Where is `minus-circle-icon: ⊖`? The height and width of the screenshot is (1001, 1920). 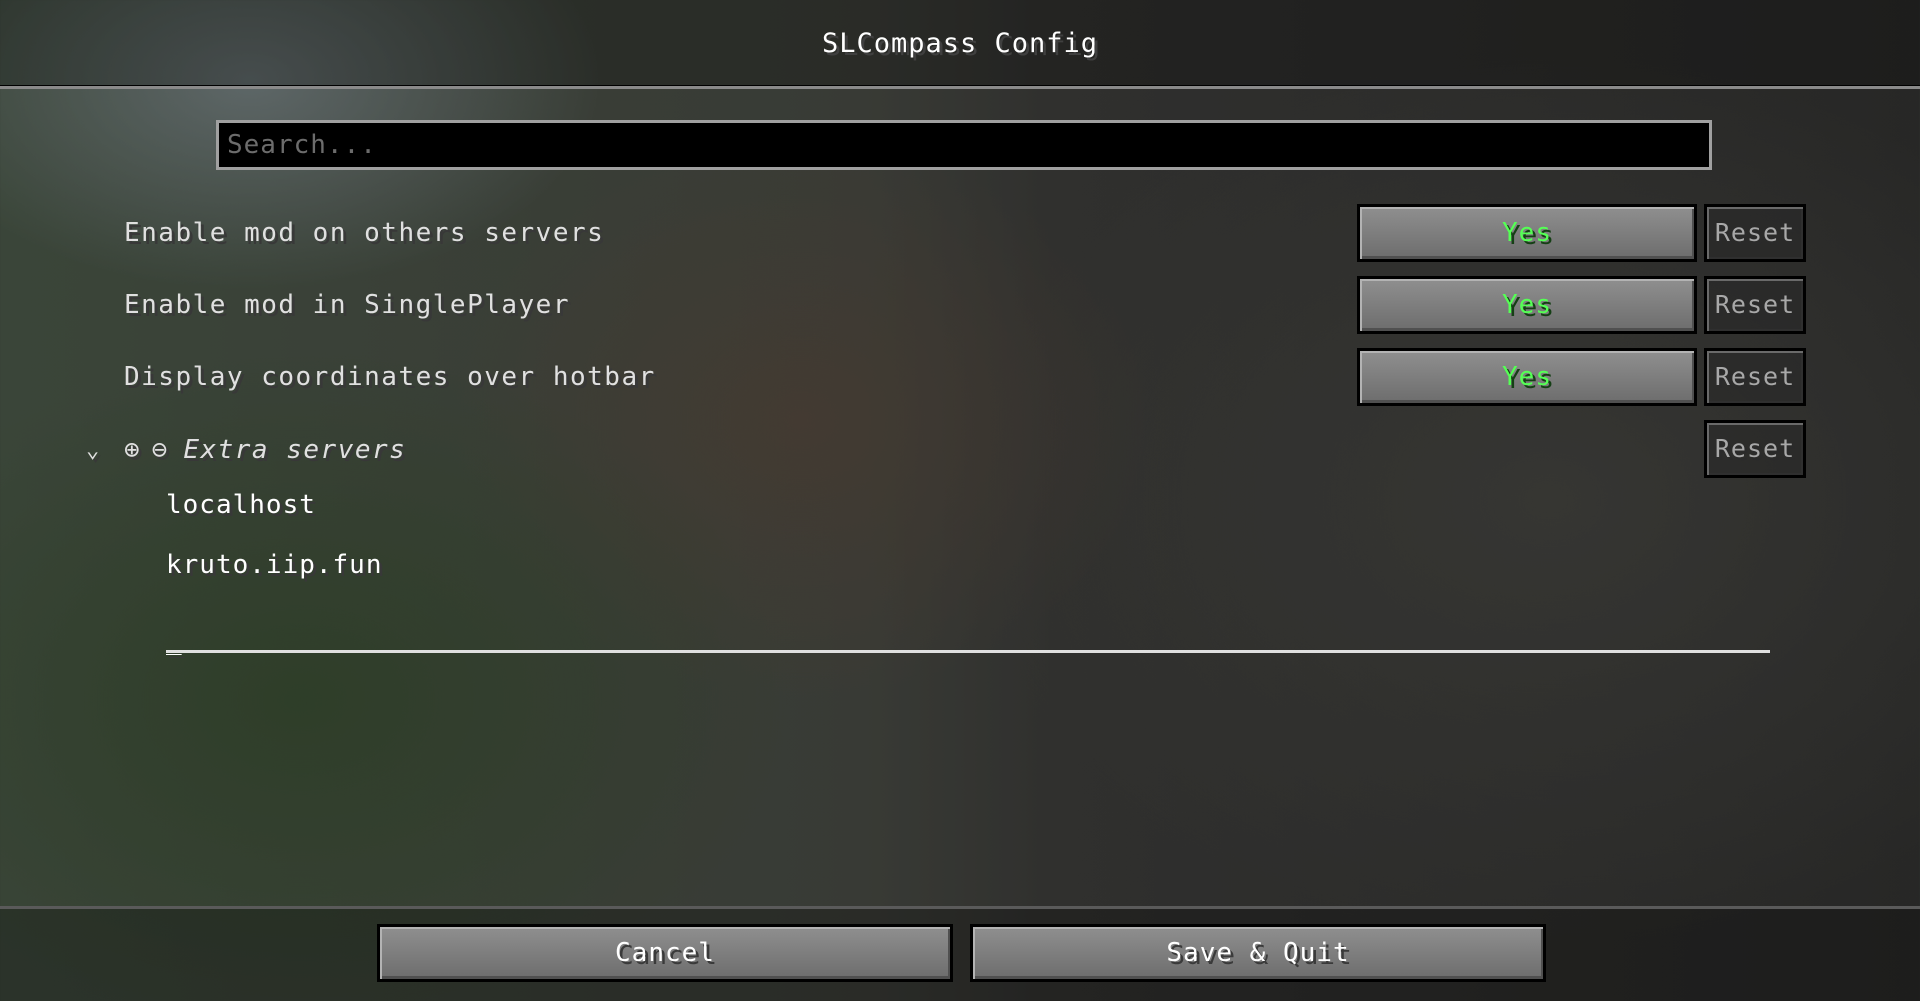 minus-circle-icon: ⊖ is located at coordinates (160, 450).